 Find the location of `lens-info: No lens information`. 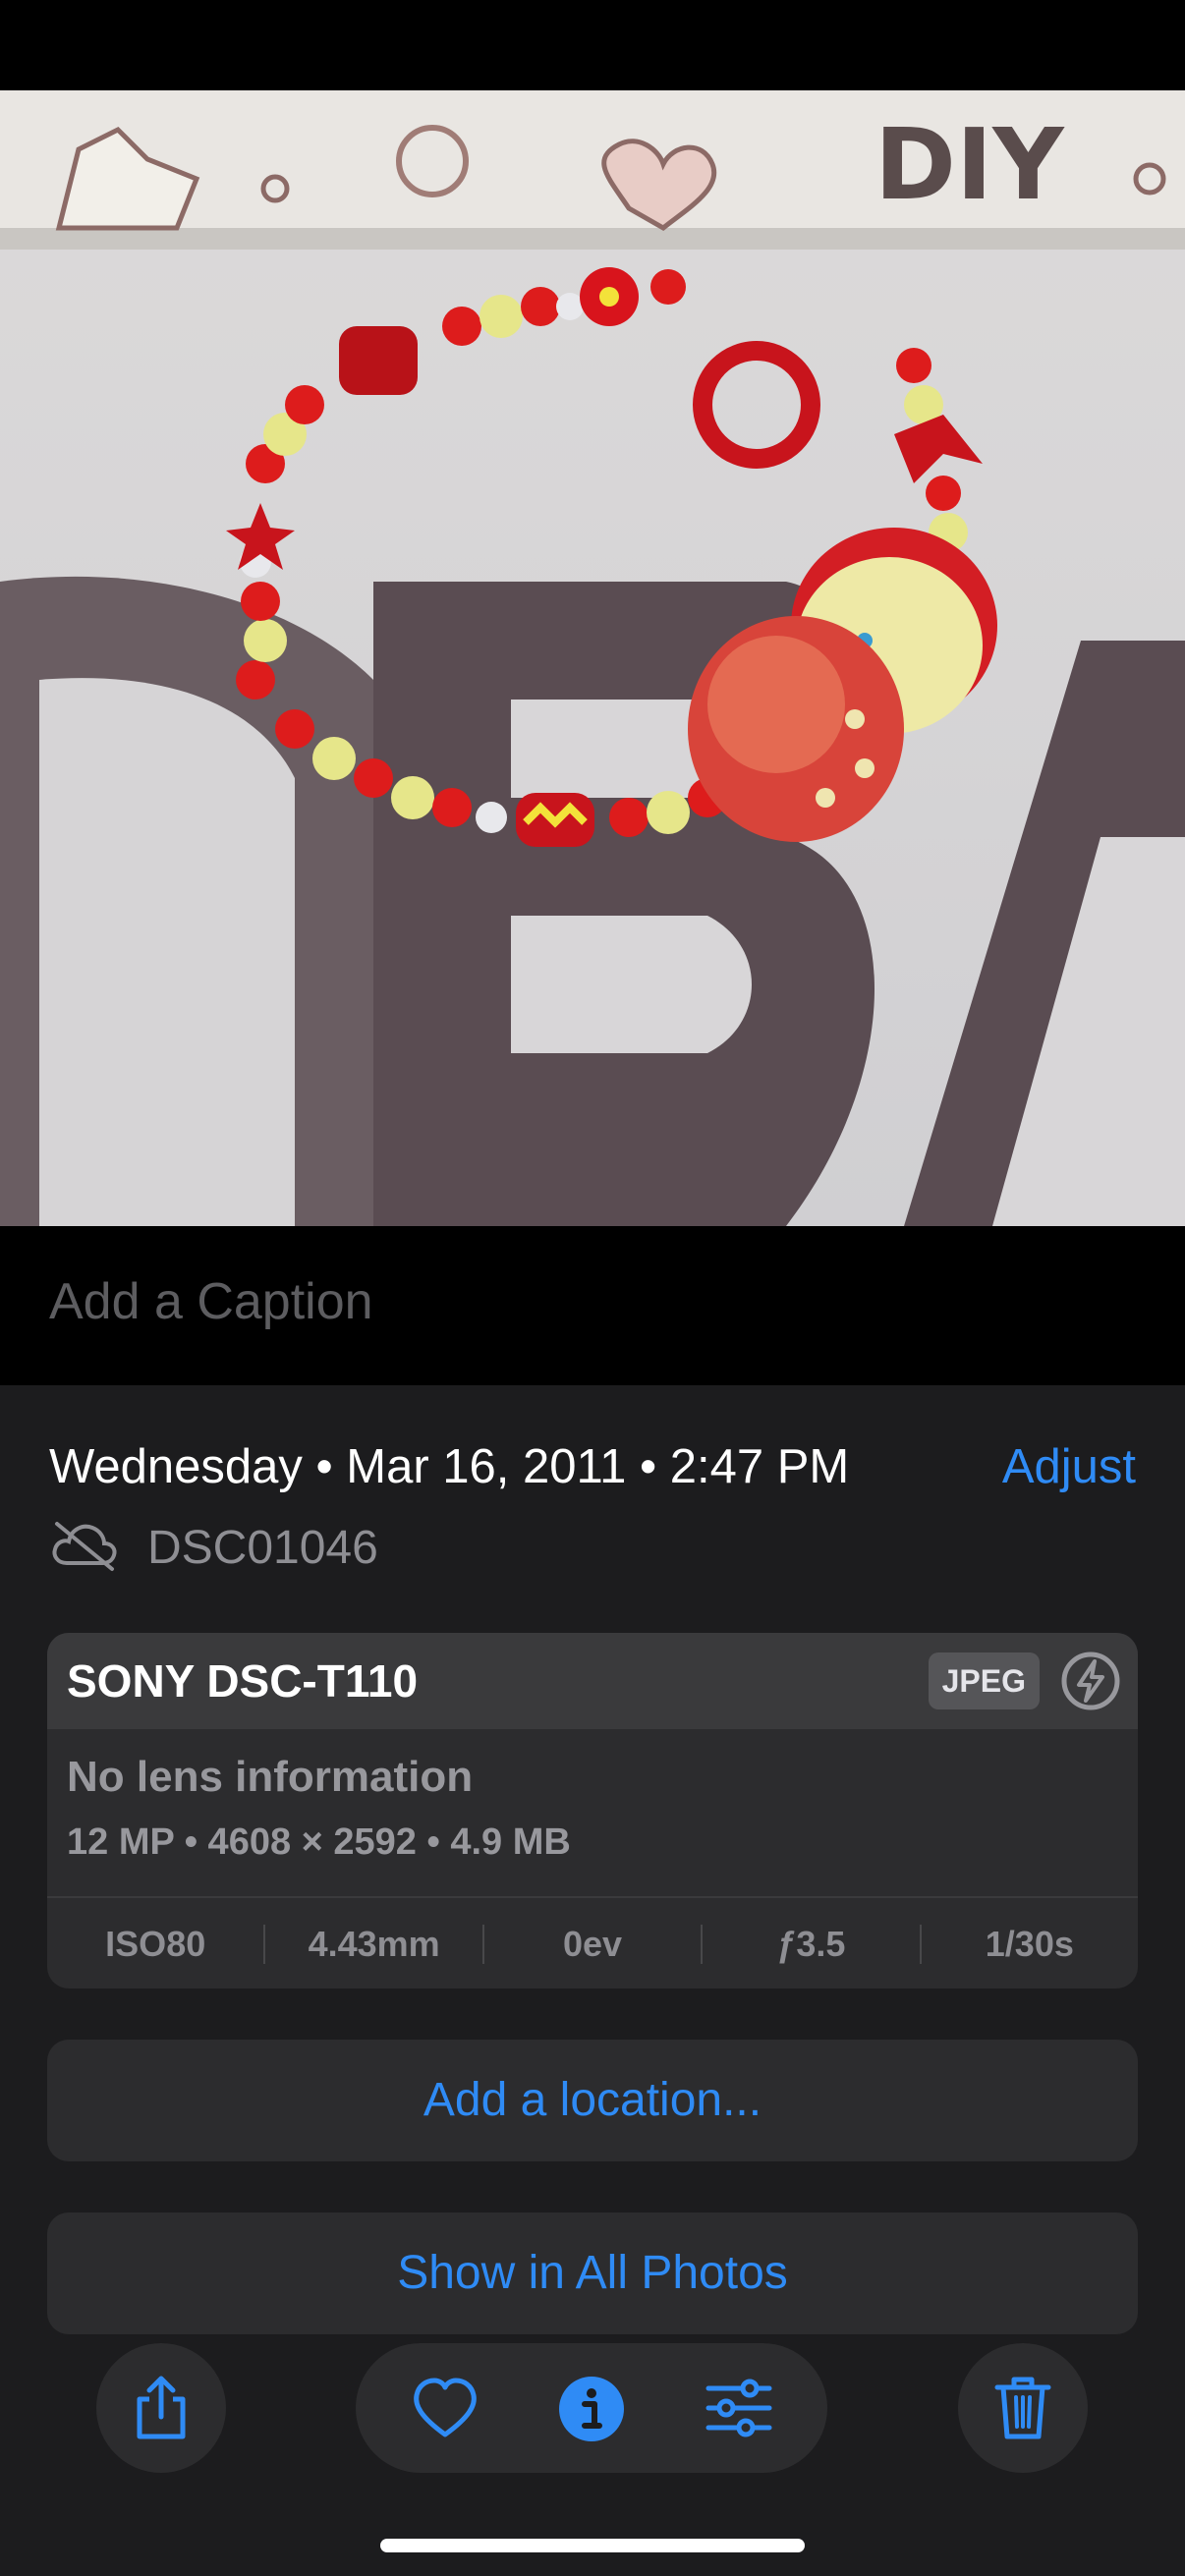

lens-info: No lens information is located at coordinates (271, 1777).